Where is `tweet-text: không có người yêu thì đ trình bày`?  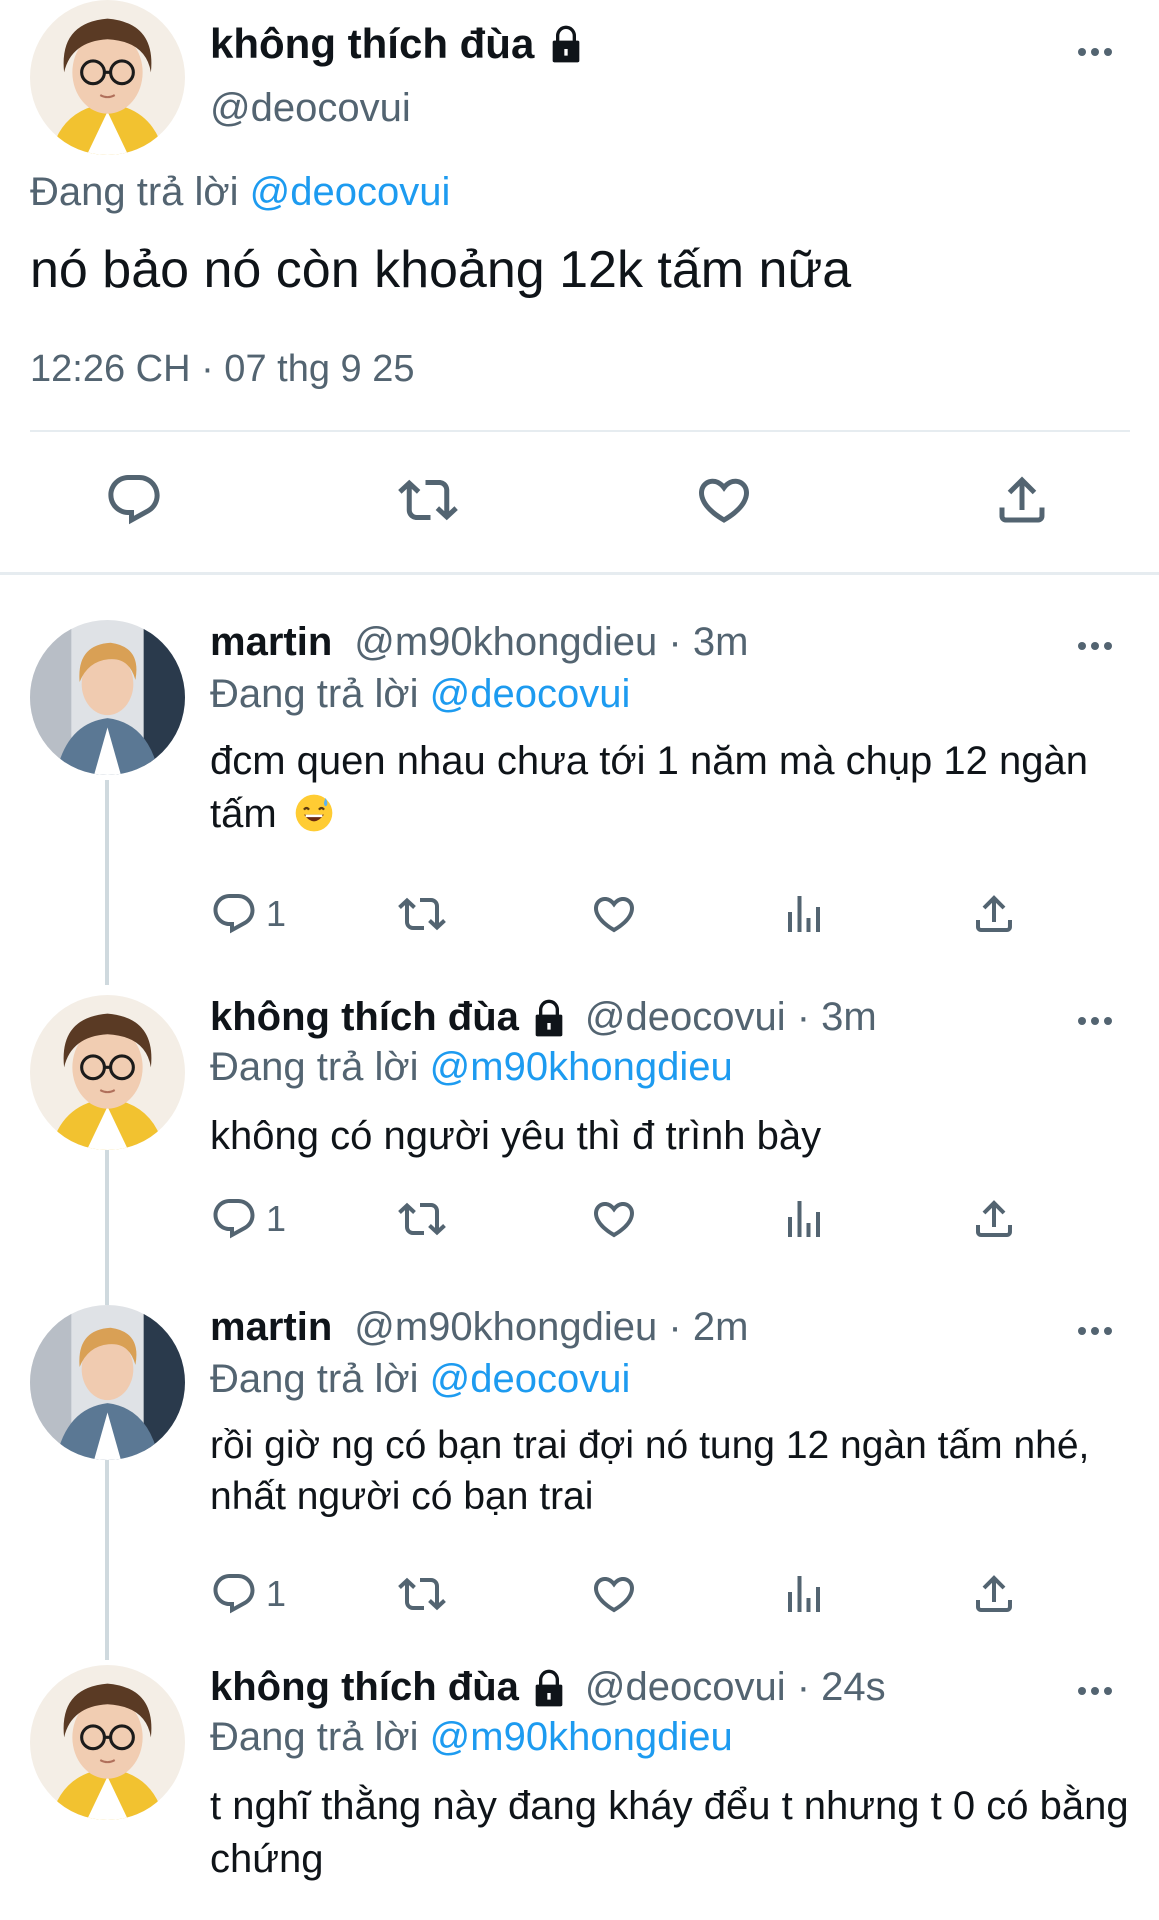
tweet-text: không có người yêu thì đ trình bày is located at coordinates (516, 1136).